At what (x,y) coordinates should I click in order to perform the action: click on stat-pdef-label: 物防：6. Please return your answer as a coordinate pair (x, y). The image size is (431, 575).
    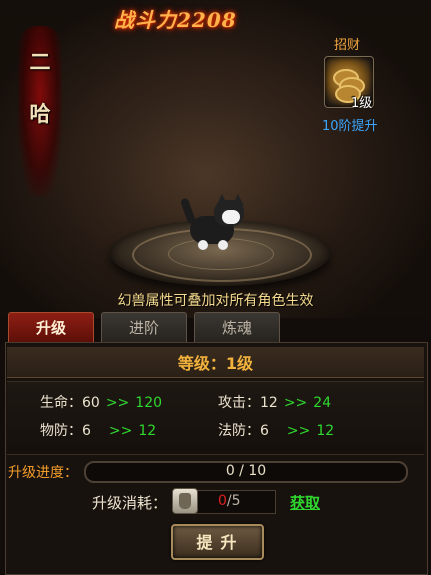
    Looking at the image, I should click on (65, 431).